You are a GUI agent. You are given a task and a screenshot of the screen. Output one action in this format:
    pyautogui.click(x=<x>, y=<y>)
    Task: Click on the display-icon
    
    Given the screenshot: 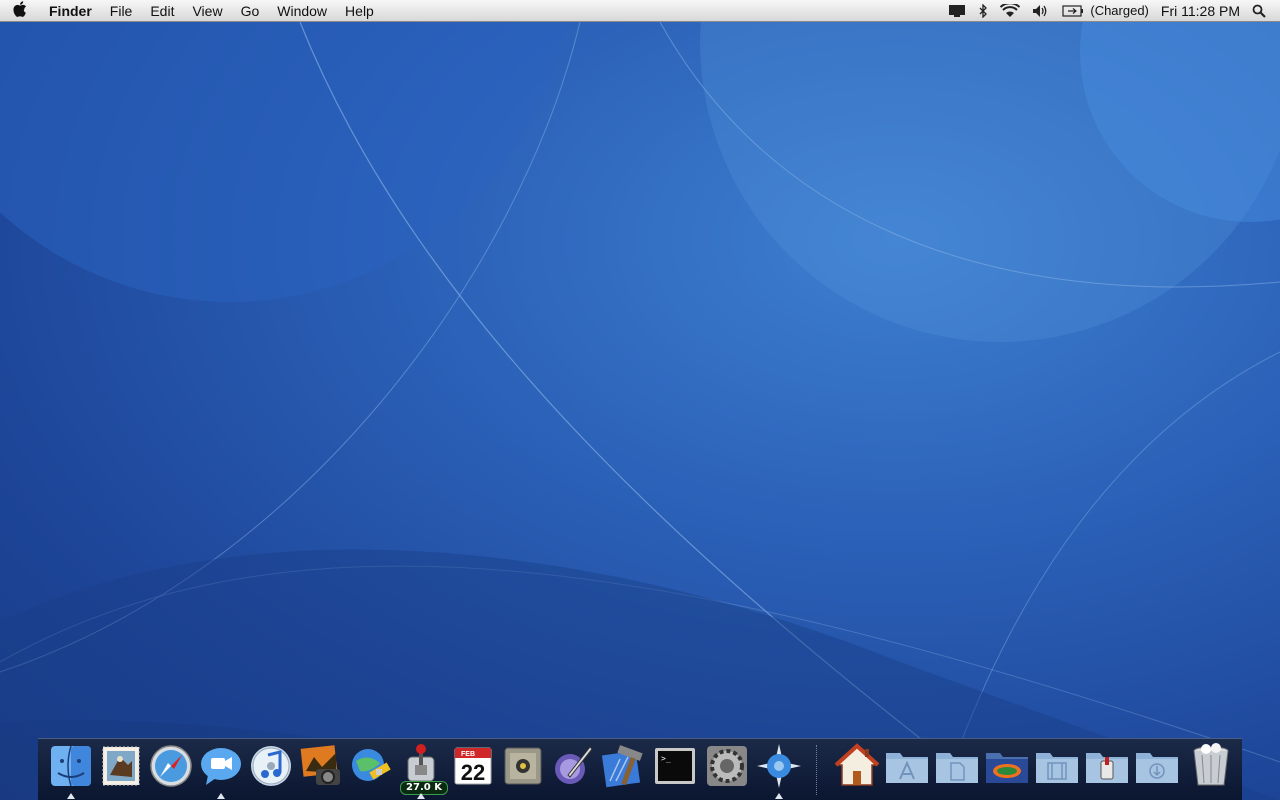 What is the action you would take?
    pyautogui.click(x=957, y=10)
    